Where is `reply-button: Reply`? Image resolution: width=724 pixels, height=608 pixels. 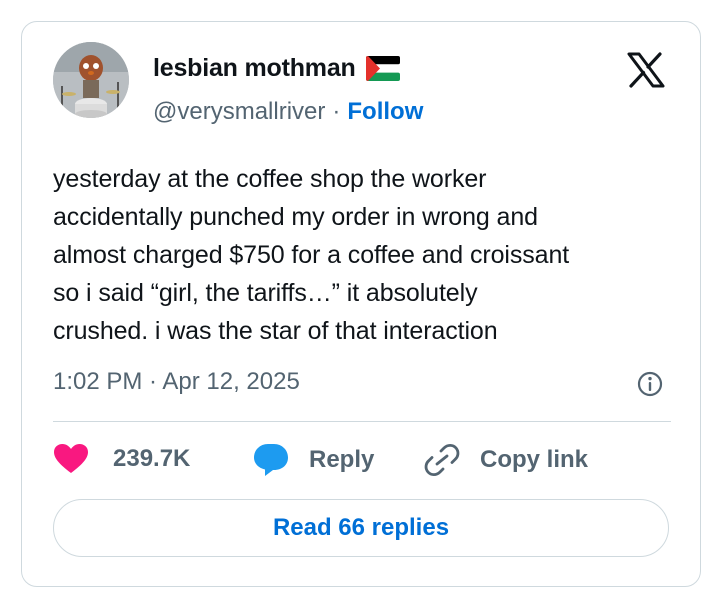 reply-button: Reply is located at coordinates (313, 460).